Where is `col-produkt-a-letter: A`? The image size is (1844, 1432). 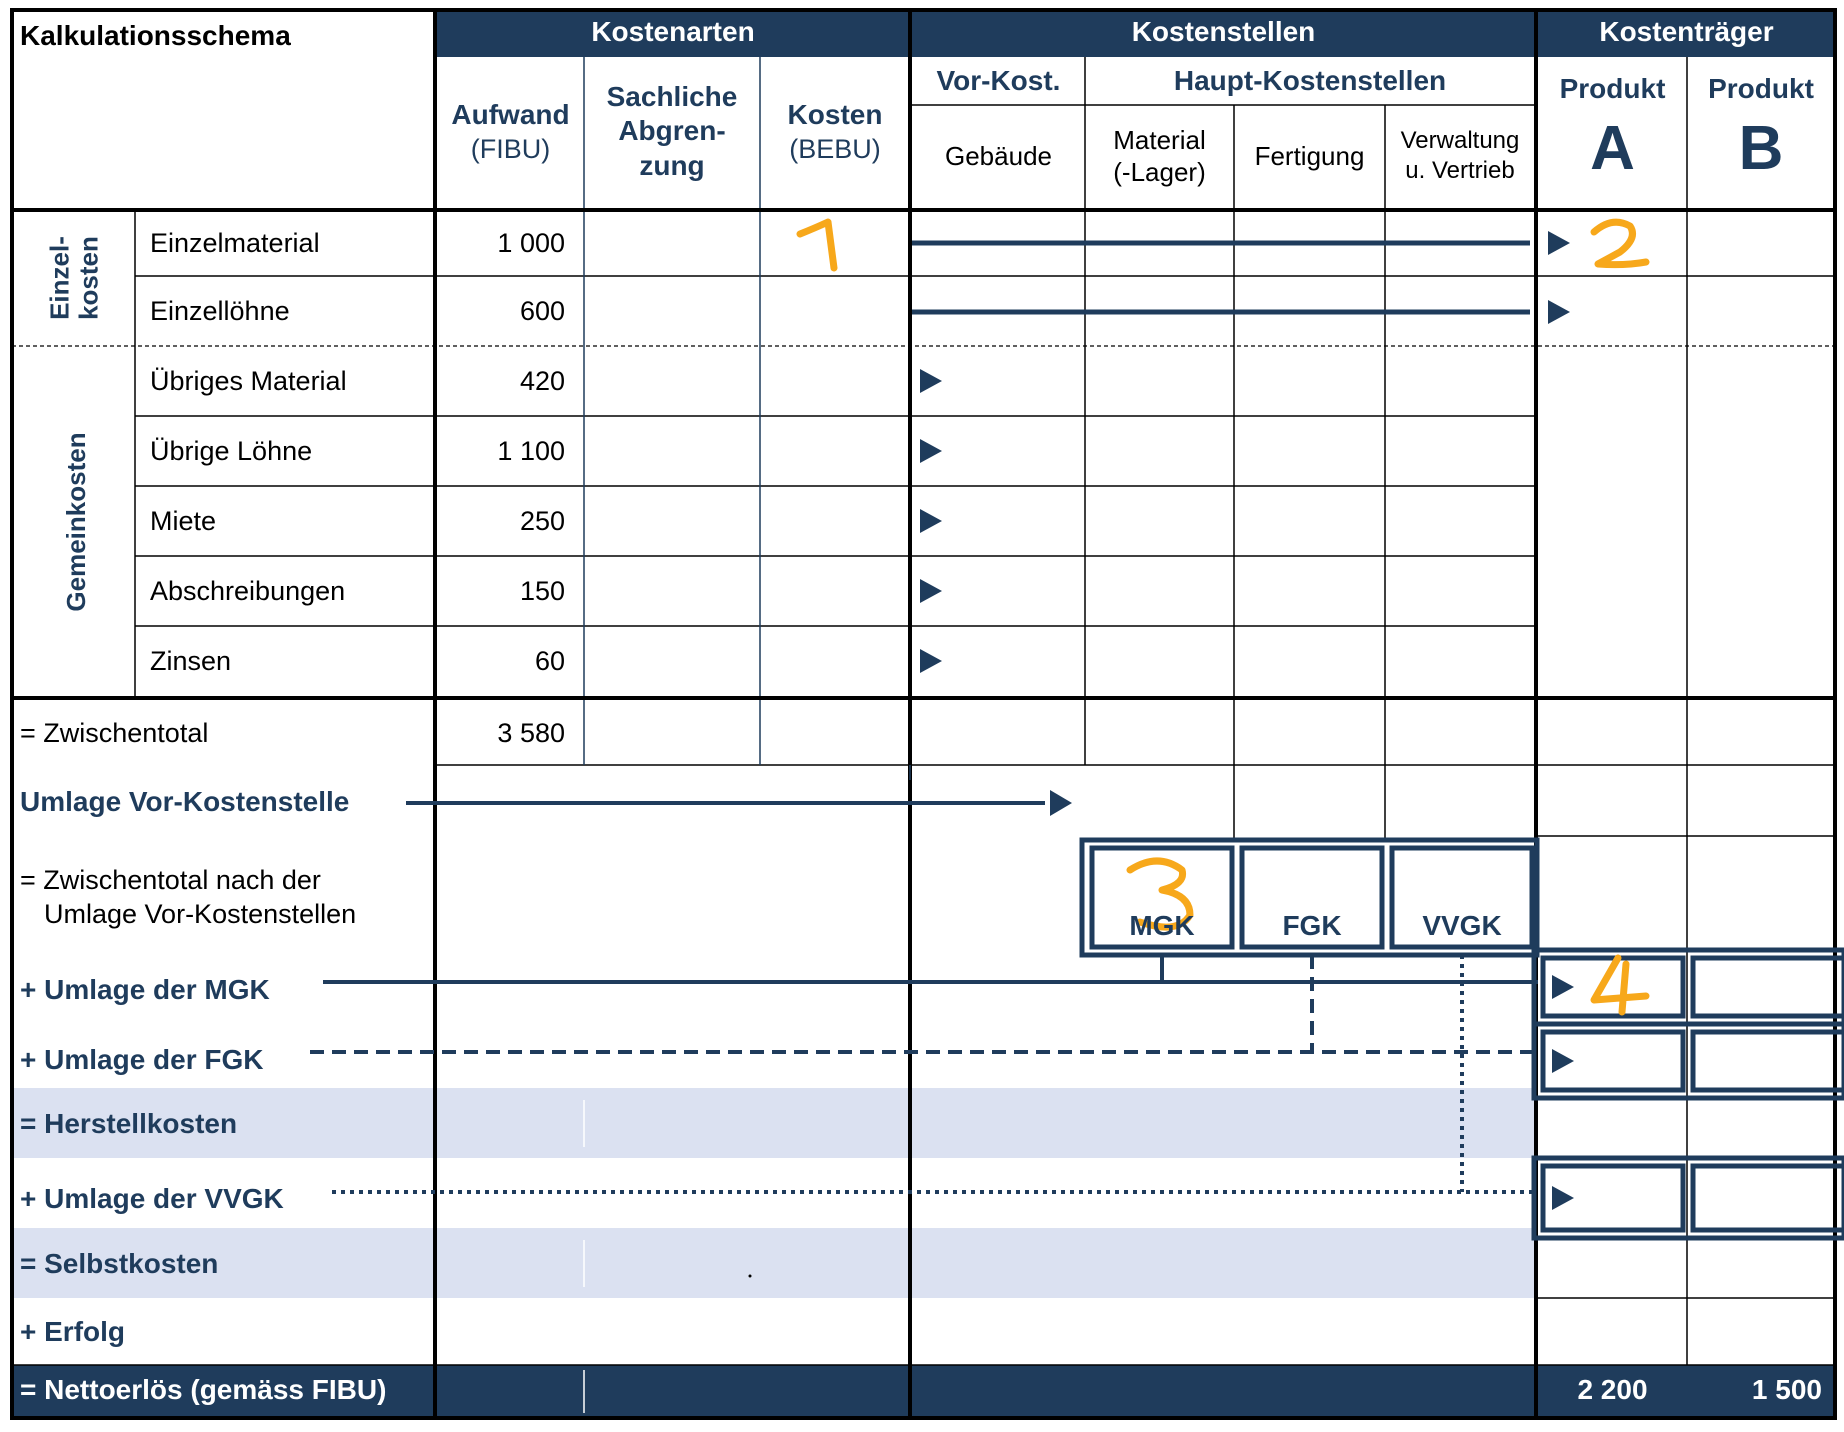
col-produkt-a-letter: A is located at coordinates (1612, 148).